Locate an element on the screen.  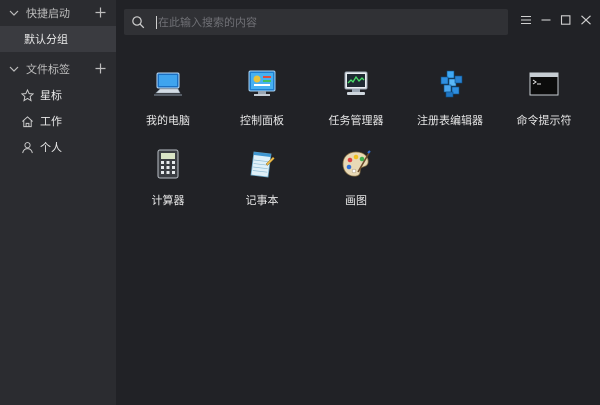
app-label: 注册表编辑器 is located at coordinates (450, 120).